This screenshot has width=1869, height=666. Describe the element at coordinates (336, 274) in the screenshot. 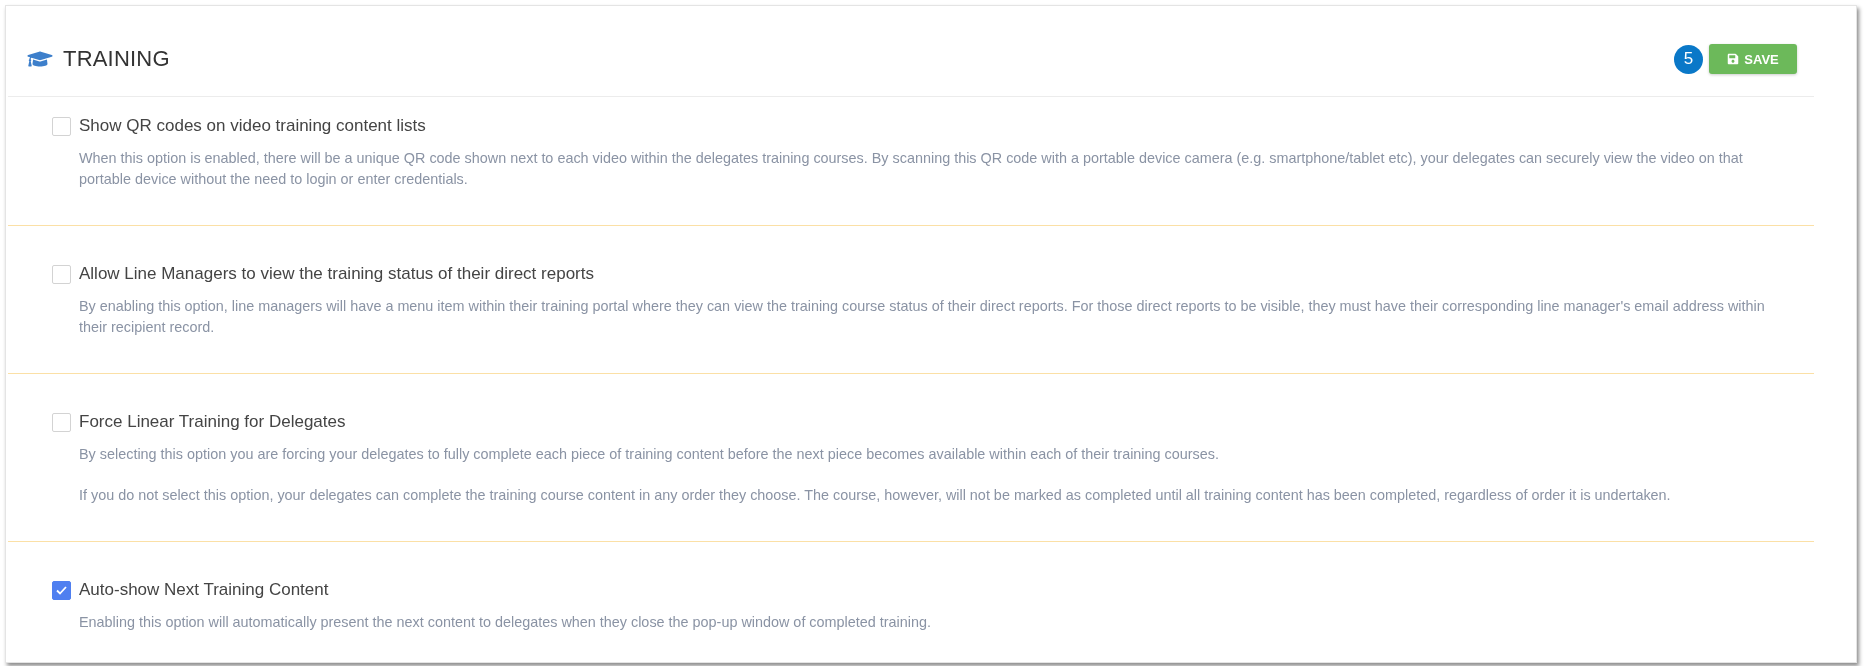

I see `option-label: Allow Line Managers to view the training status of their direct reports` at that location.